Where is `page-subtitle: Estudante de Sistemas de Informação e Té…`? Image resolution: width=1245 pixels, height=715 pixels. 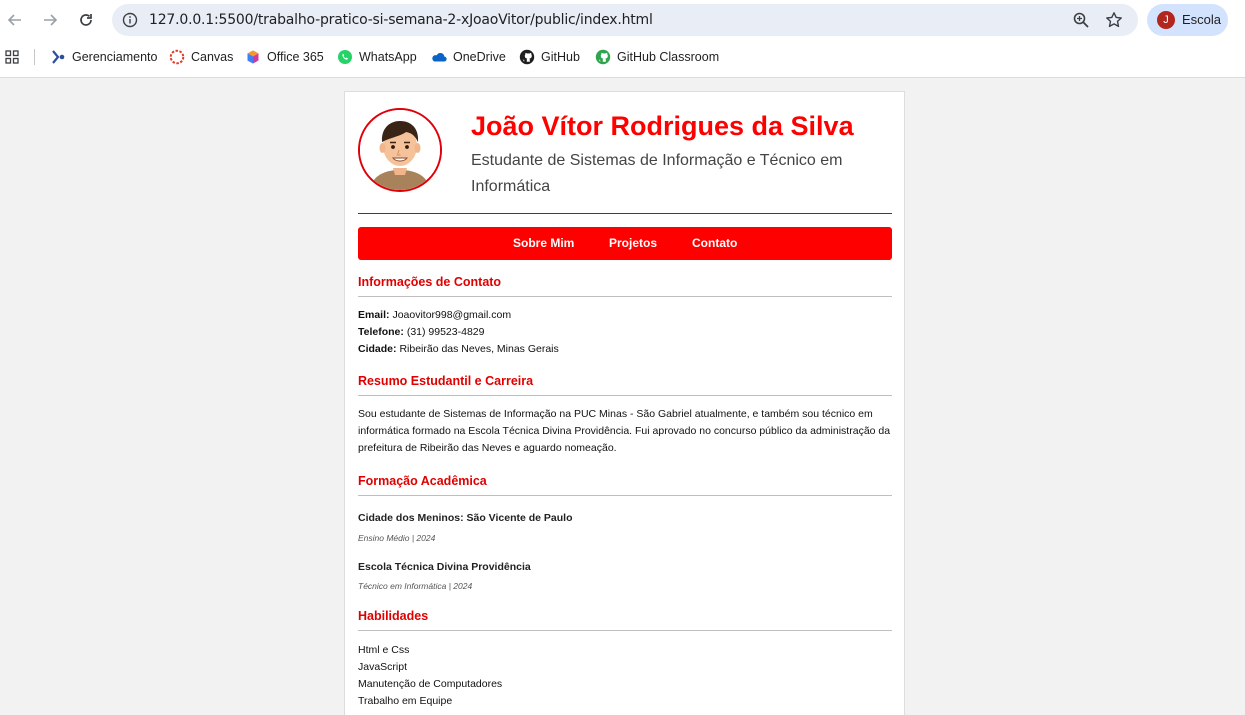 page-subtitle: Estudante de Sistemas de Informação e Té… is located at coordinates (657, 173).